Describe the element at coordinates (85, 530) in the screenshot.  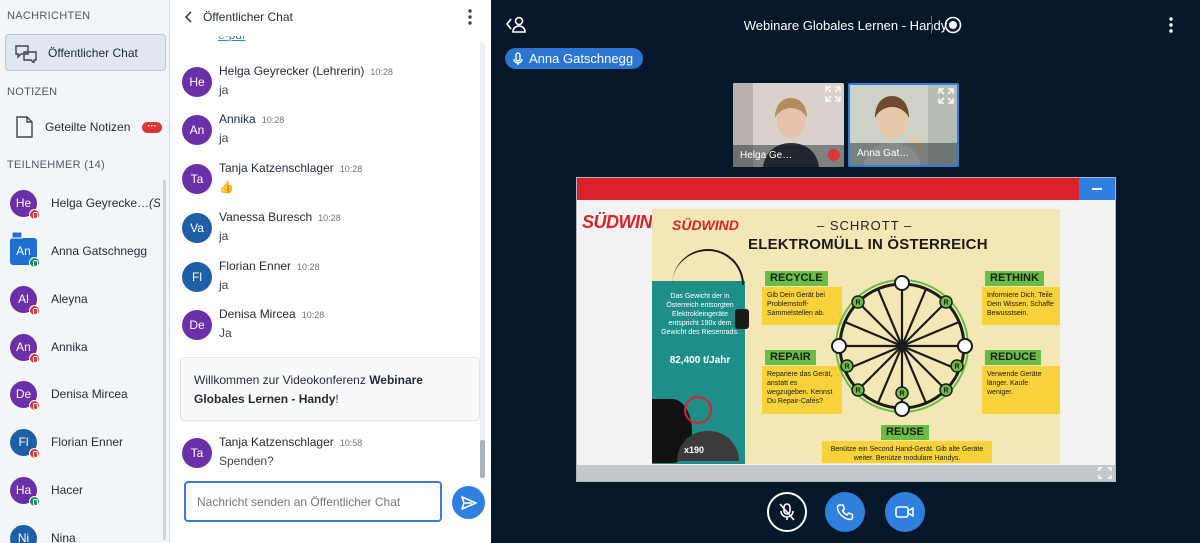
I see `participant-row: Ni Nina` at that location.